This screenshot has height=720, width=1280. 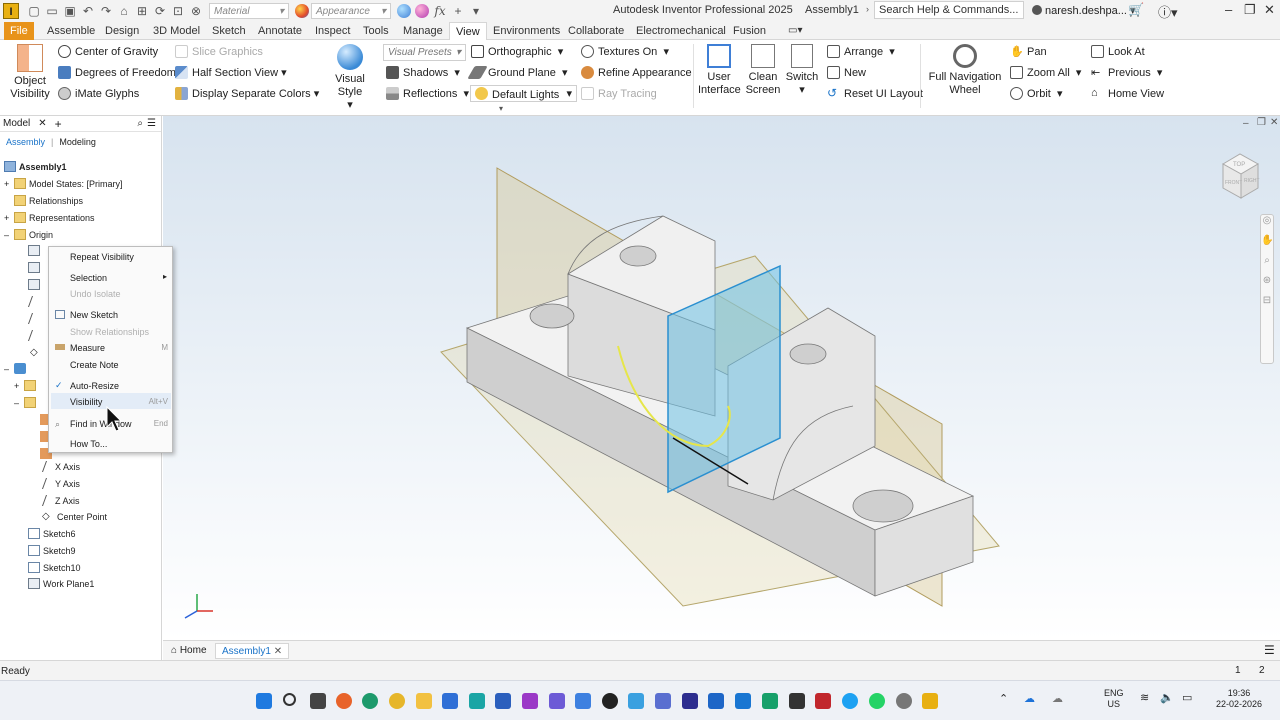 I want to click on nav-orbit-icon: ⊛, so click(x=1267, y=285).